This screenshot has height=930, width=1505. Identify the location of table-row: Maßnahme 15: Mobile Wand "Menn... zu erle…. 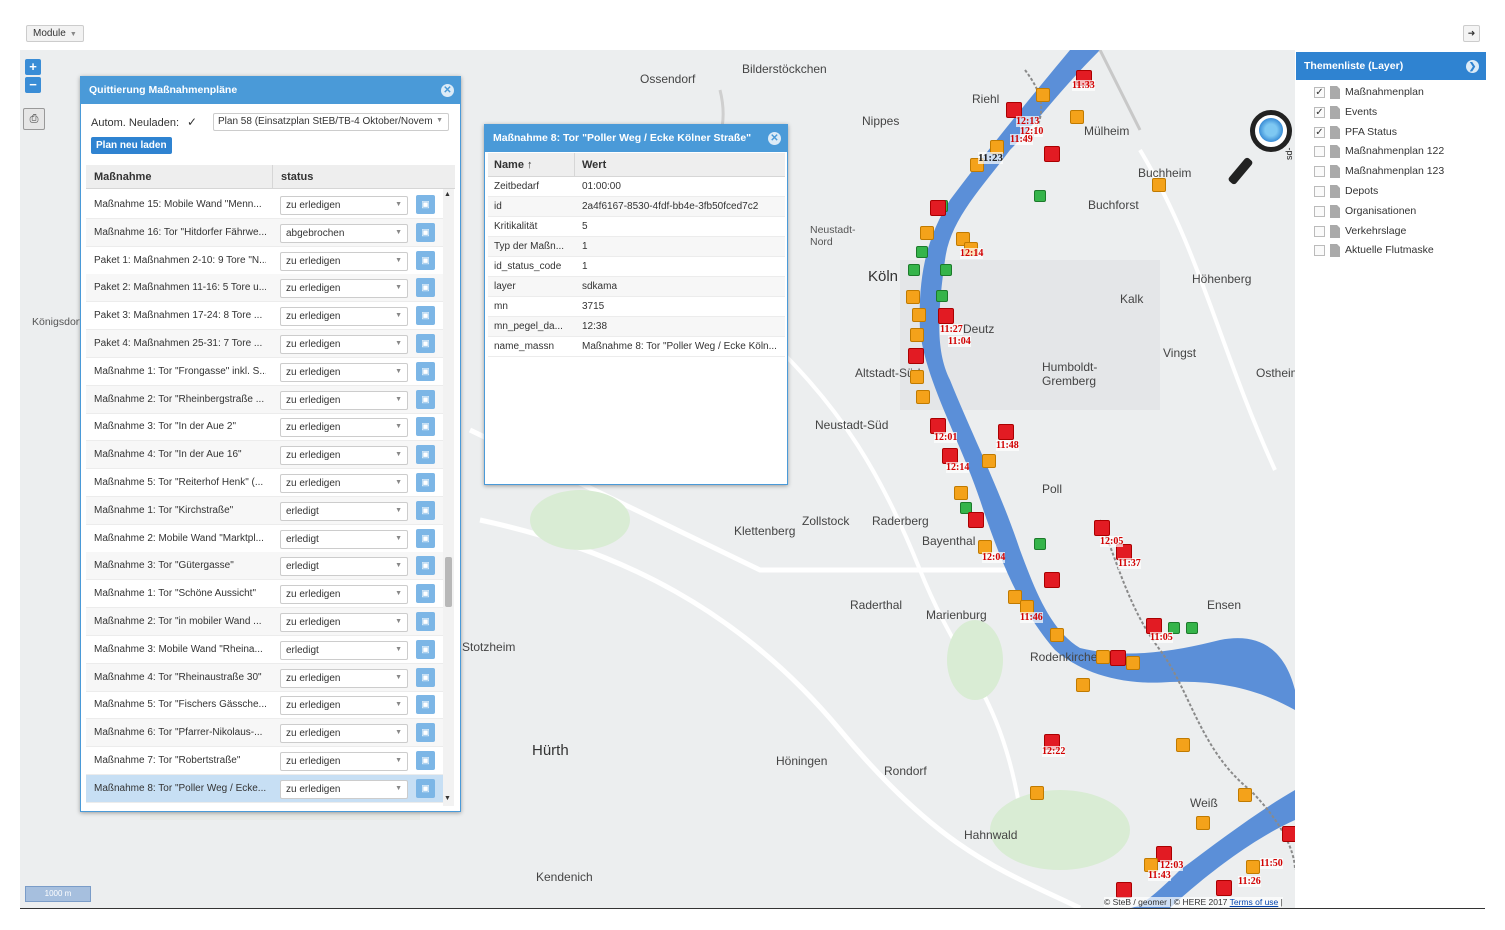
(264, 205).